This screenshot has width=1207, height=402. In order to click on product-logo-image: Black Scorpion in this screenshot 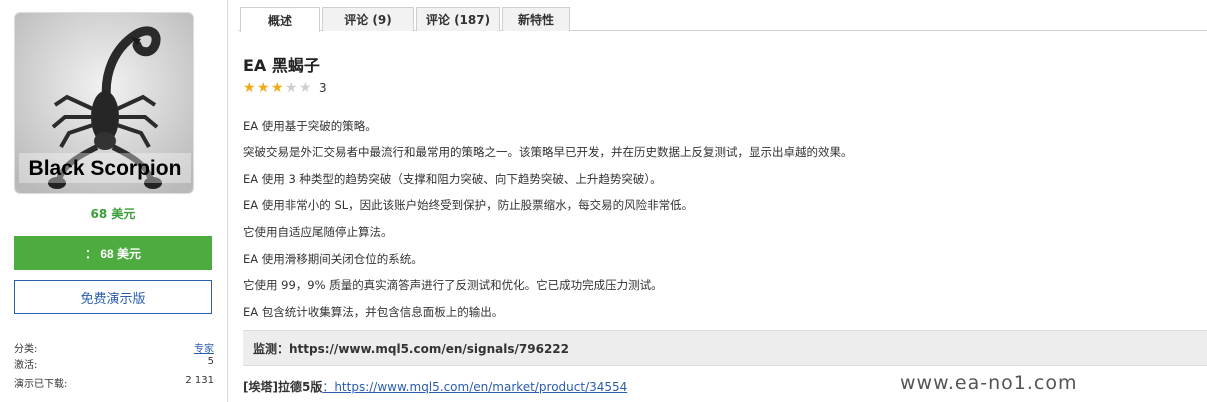, I will do `click(104, 103)`.